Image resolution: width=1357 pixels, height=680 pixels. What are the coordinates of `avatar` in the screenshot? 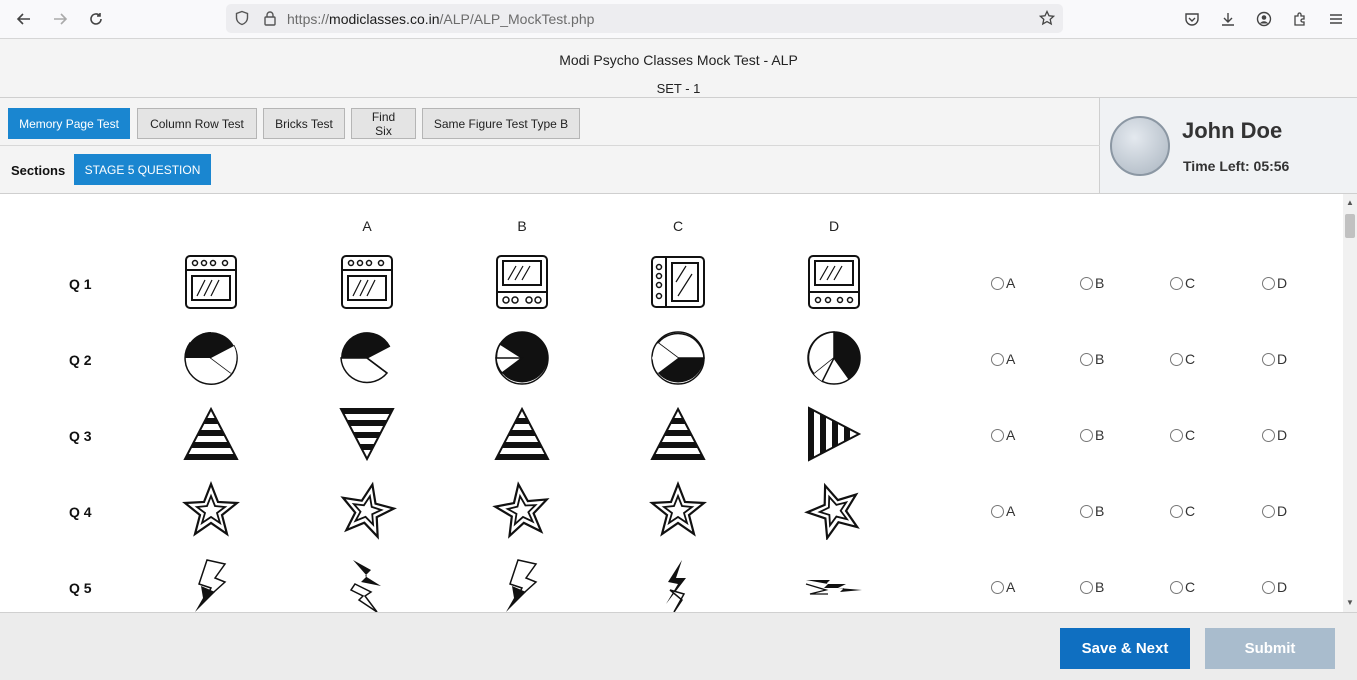 It's located at (1140, 146).